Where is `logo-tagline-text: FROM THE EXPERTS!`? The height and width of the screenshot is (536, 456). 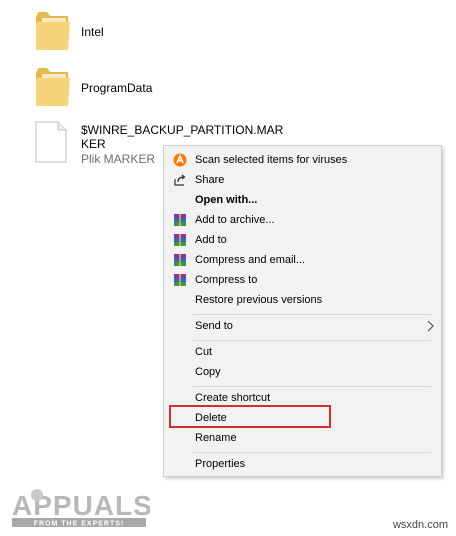 logo-tagline-text: FROM THE EXPERTS! is located at coordinates (79, 524).